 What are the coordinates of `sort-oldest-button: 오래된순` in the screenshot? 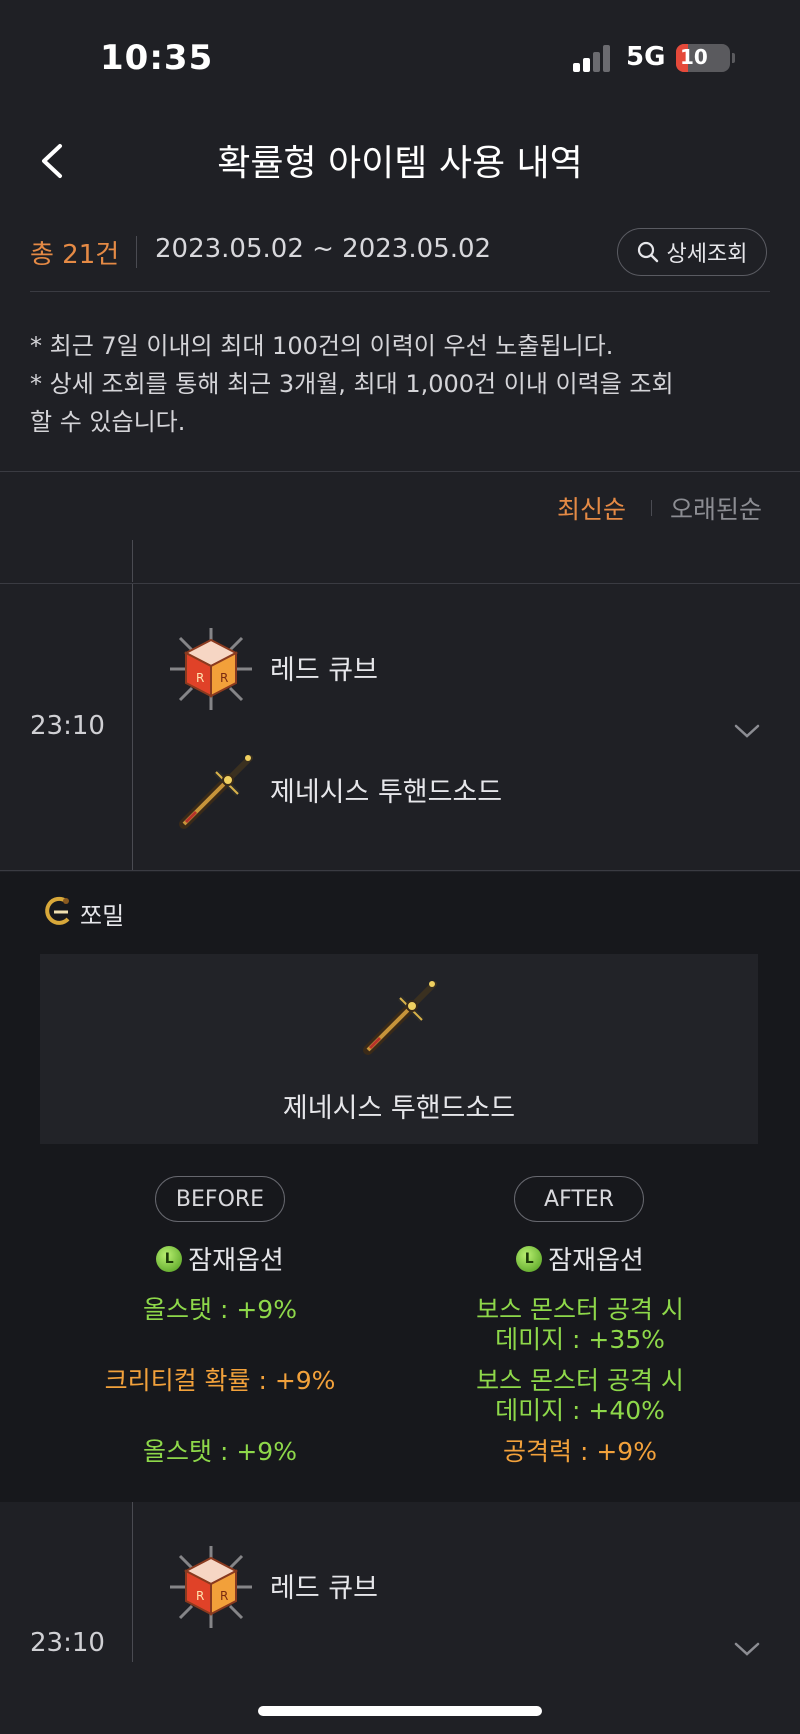 It's located at (716, 508).